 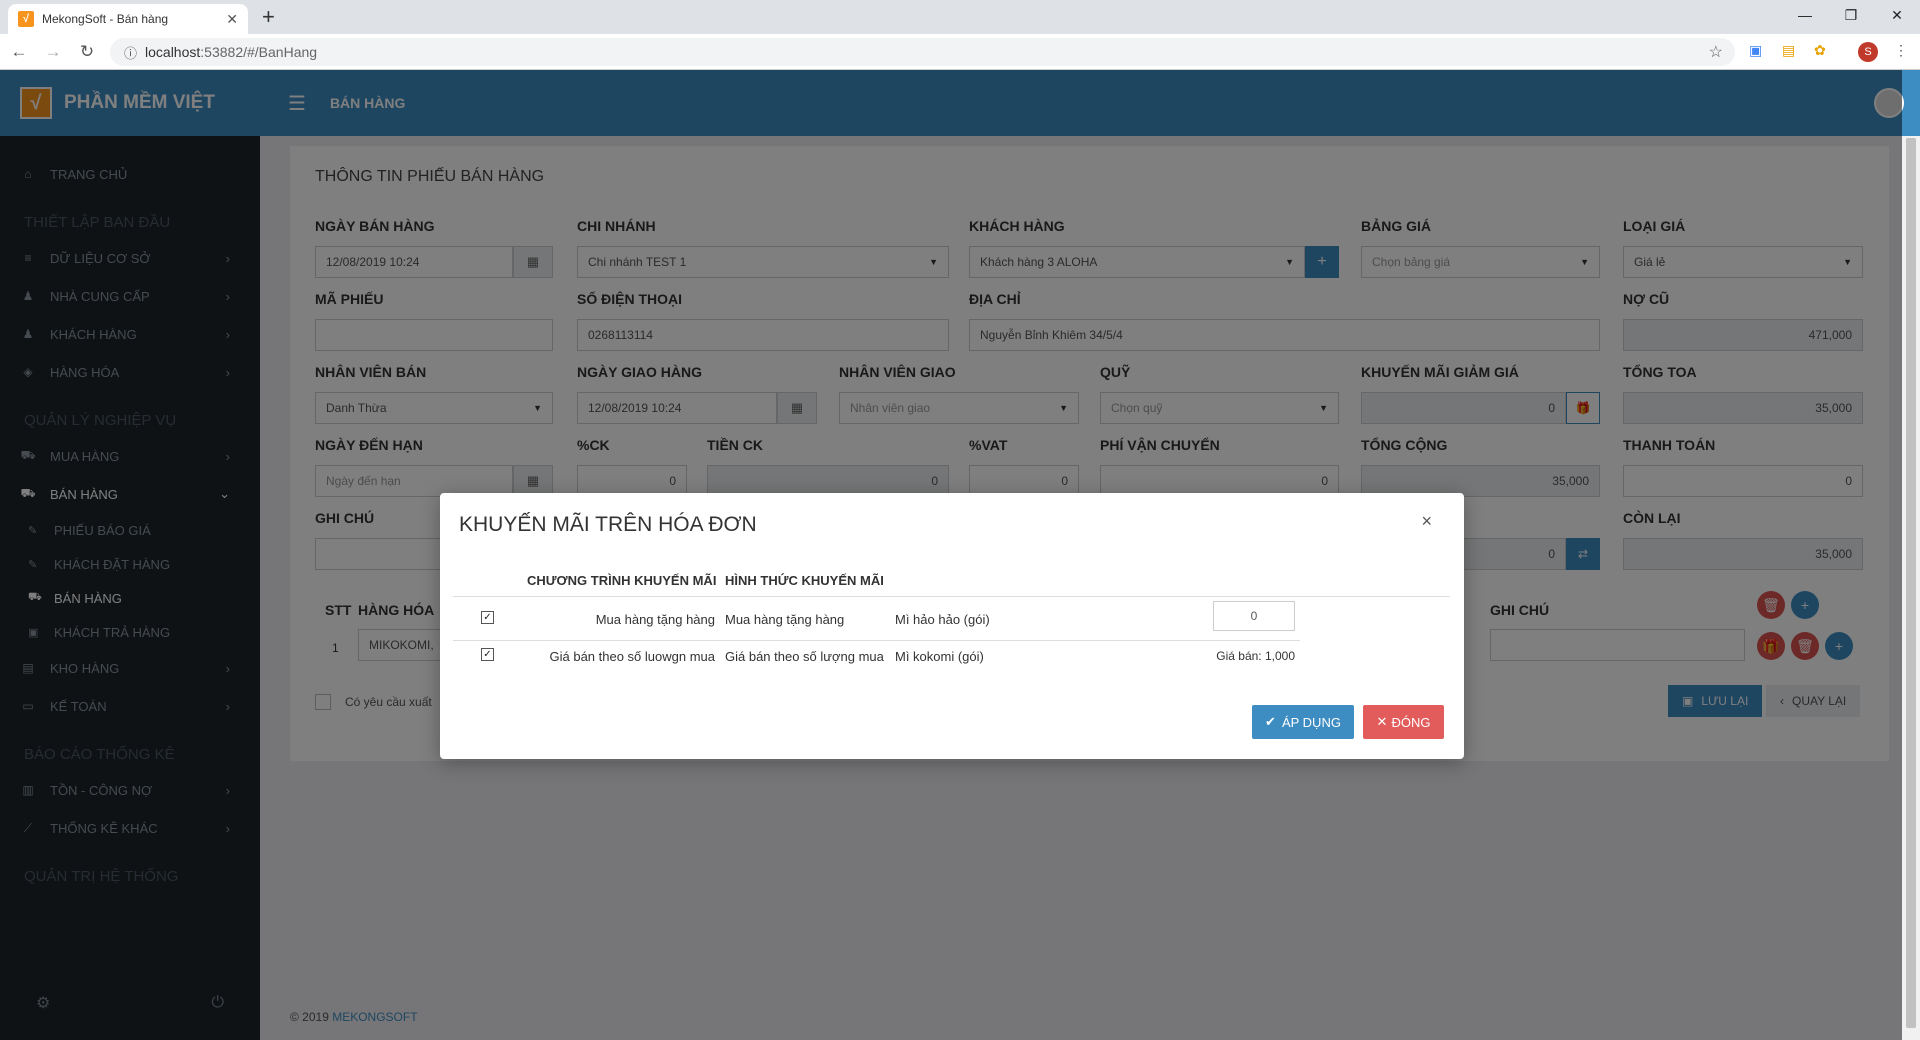 What do you see at coordinates (53, 52) in the screenshot?
I see `forward-icon: →` at bounding box center [53, 52].